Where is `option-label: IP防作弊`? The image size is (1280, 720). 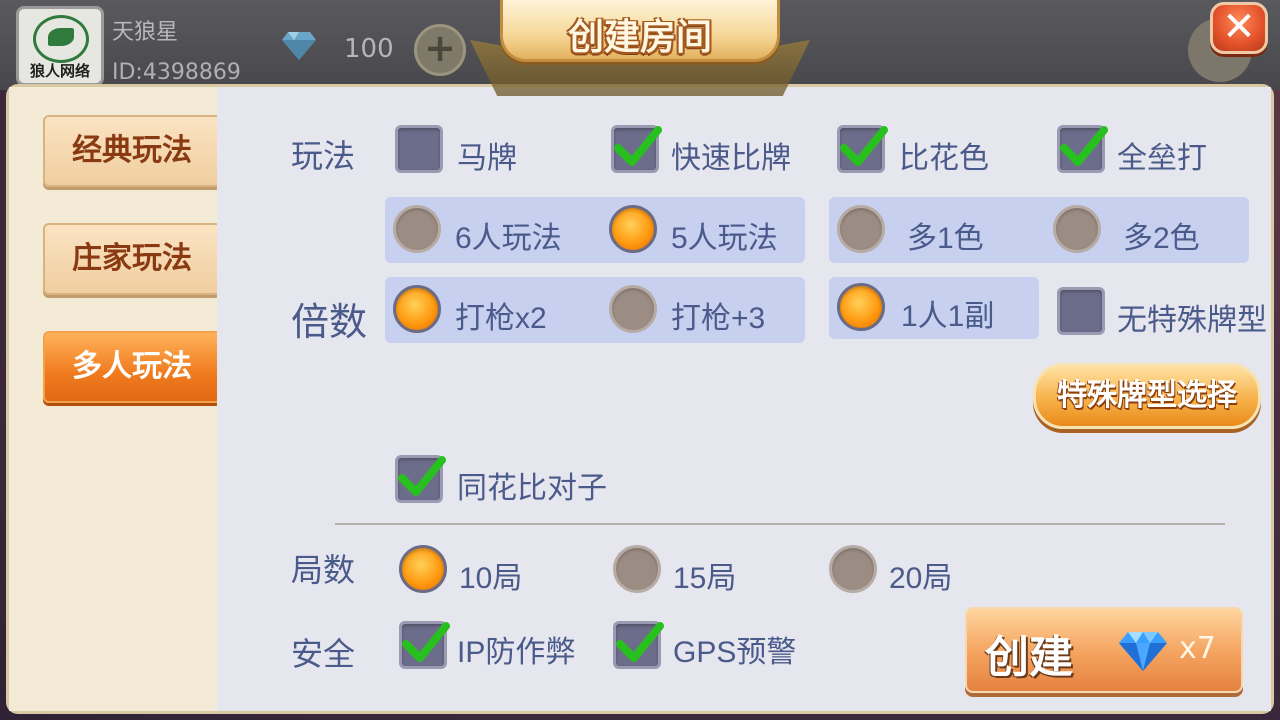 option-label: IP防作弊 is located at coordinates (516, 652).